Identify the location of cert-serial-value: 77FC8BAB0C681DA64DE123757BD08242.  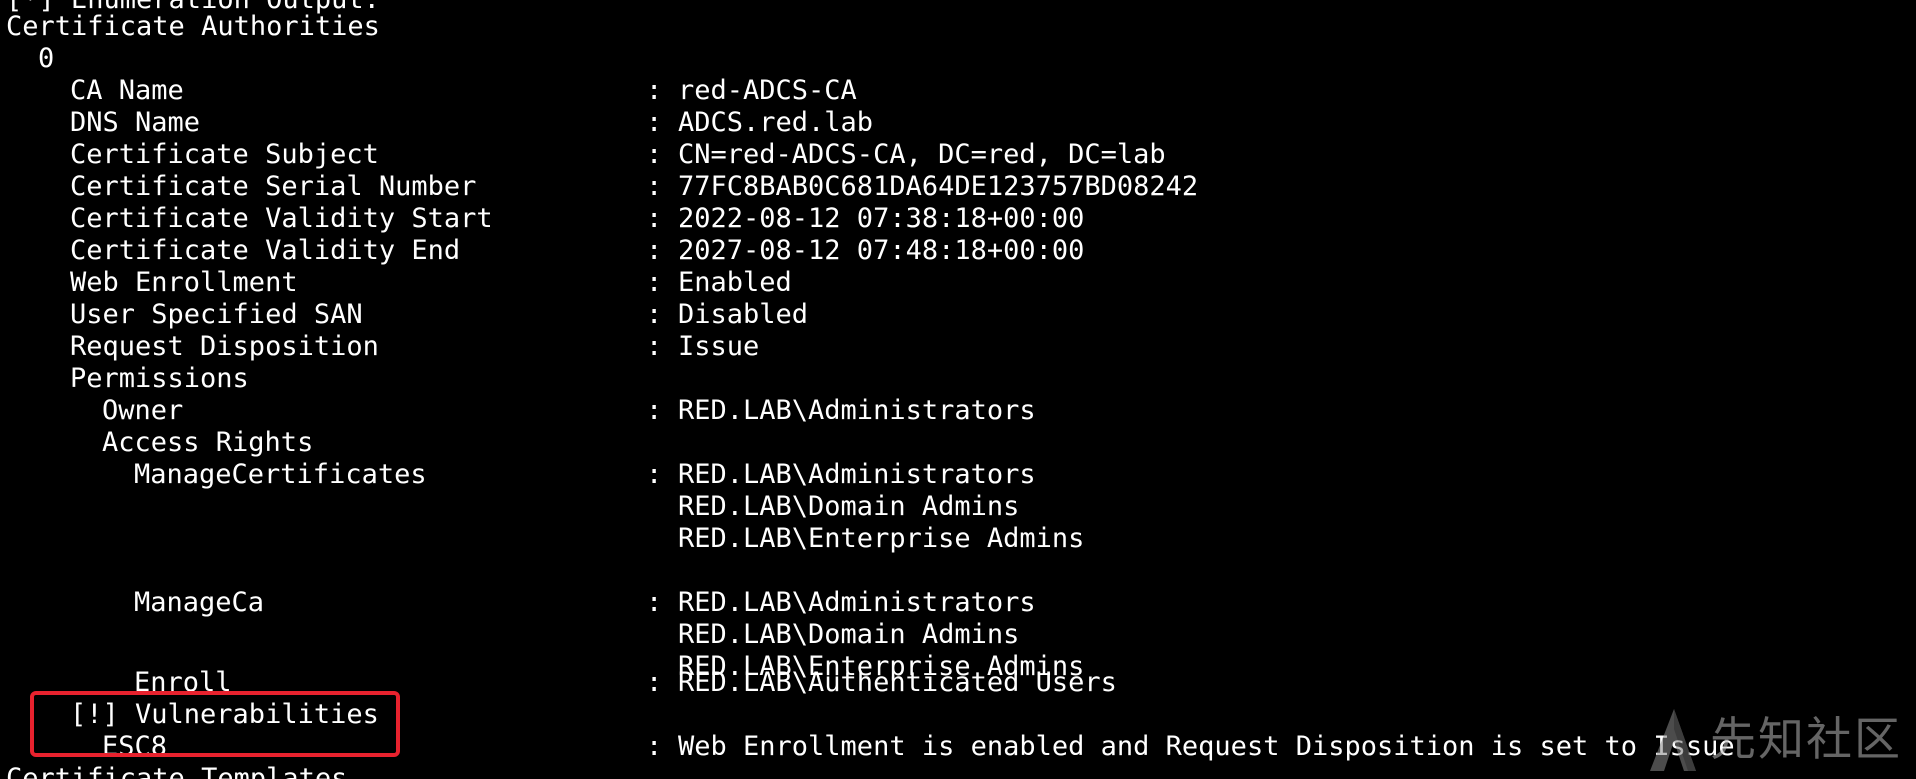
(938, 186).